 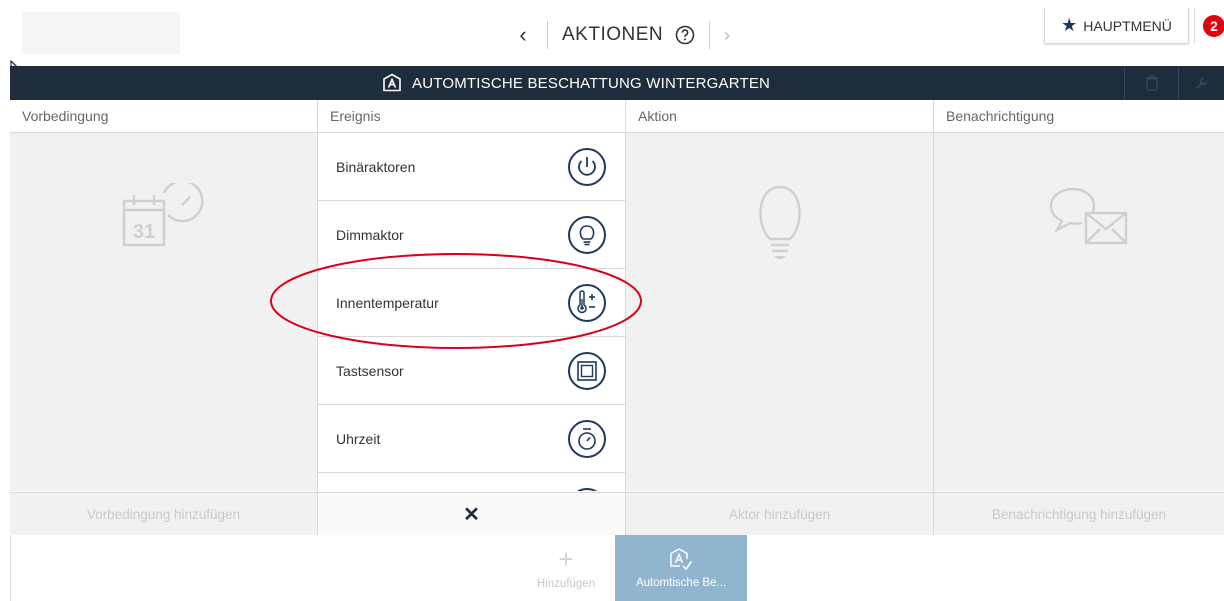 What do you see at coordinates (681, 559) in the screenshot?
I see `automation-check-icon` at bounding box center [681, 559].